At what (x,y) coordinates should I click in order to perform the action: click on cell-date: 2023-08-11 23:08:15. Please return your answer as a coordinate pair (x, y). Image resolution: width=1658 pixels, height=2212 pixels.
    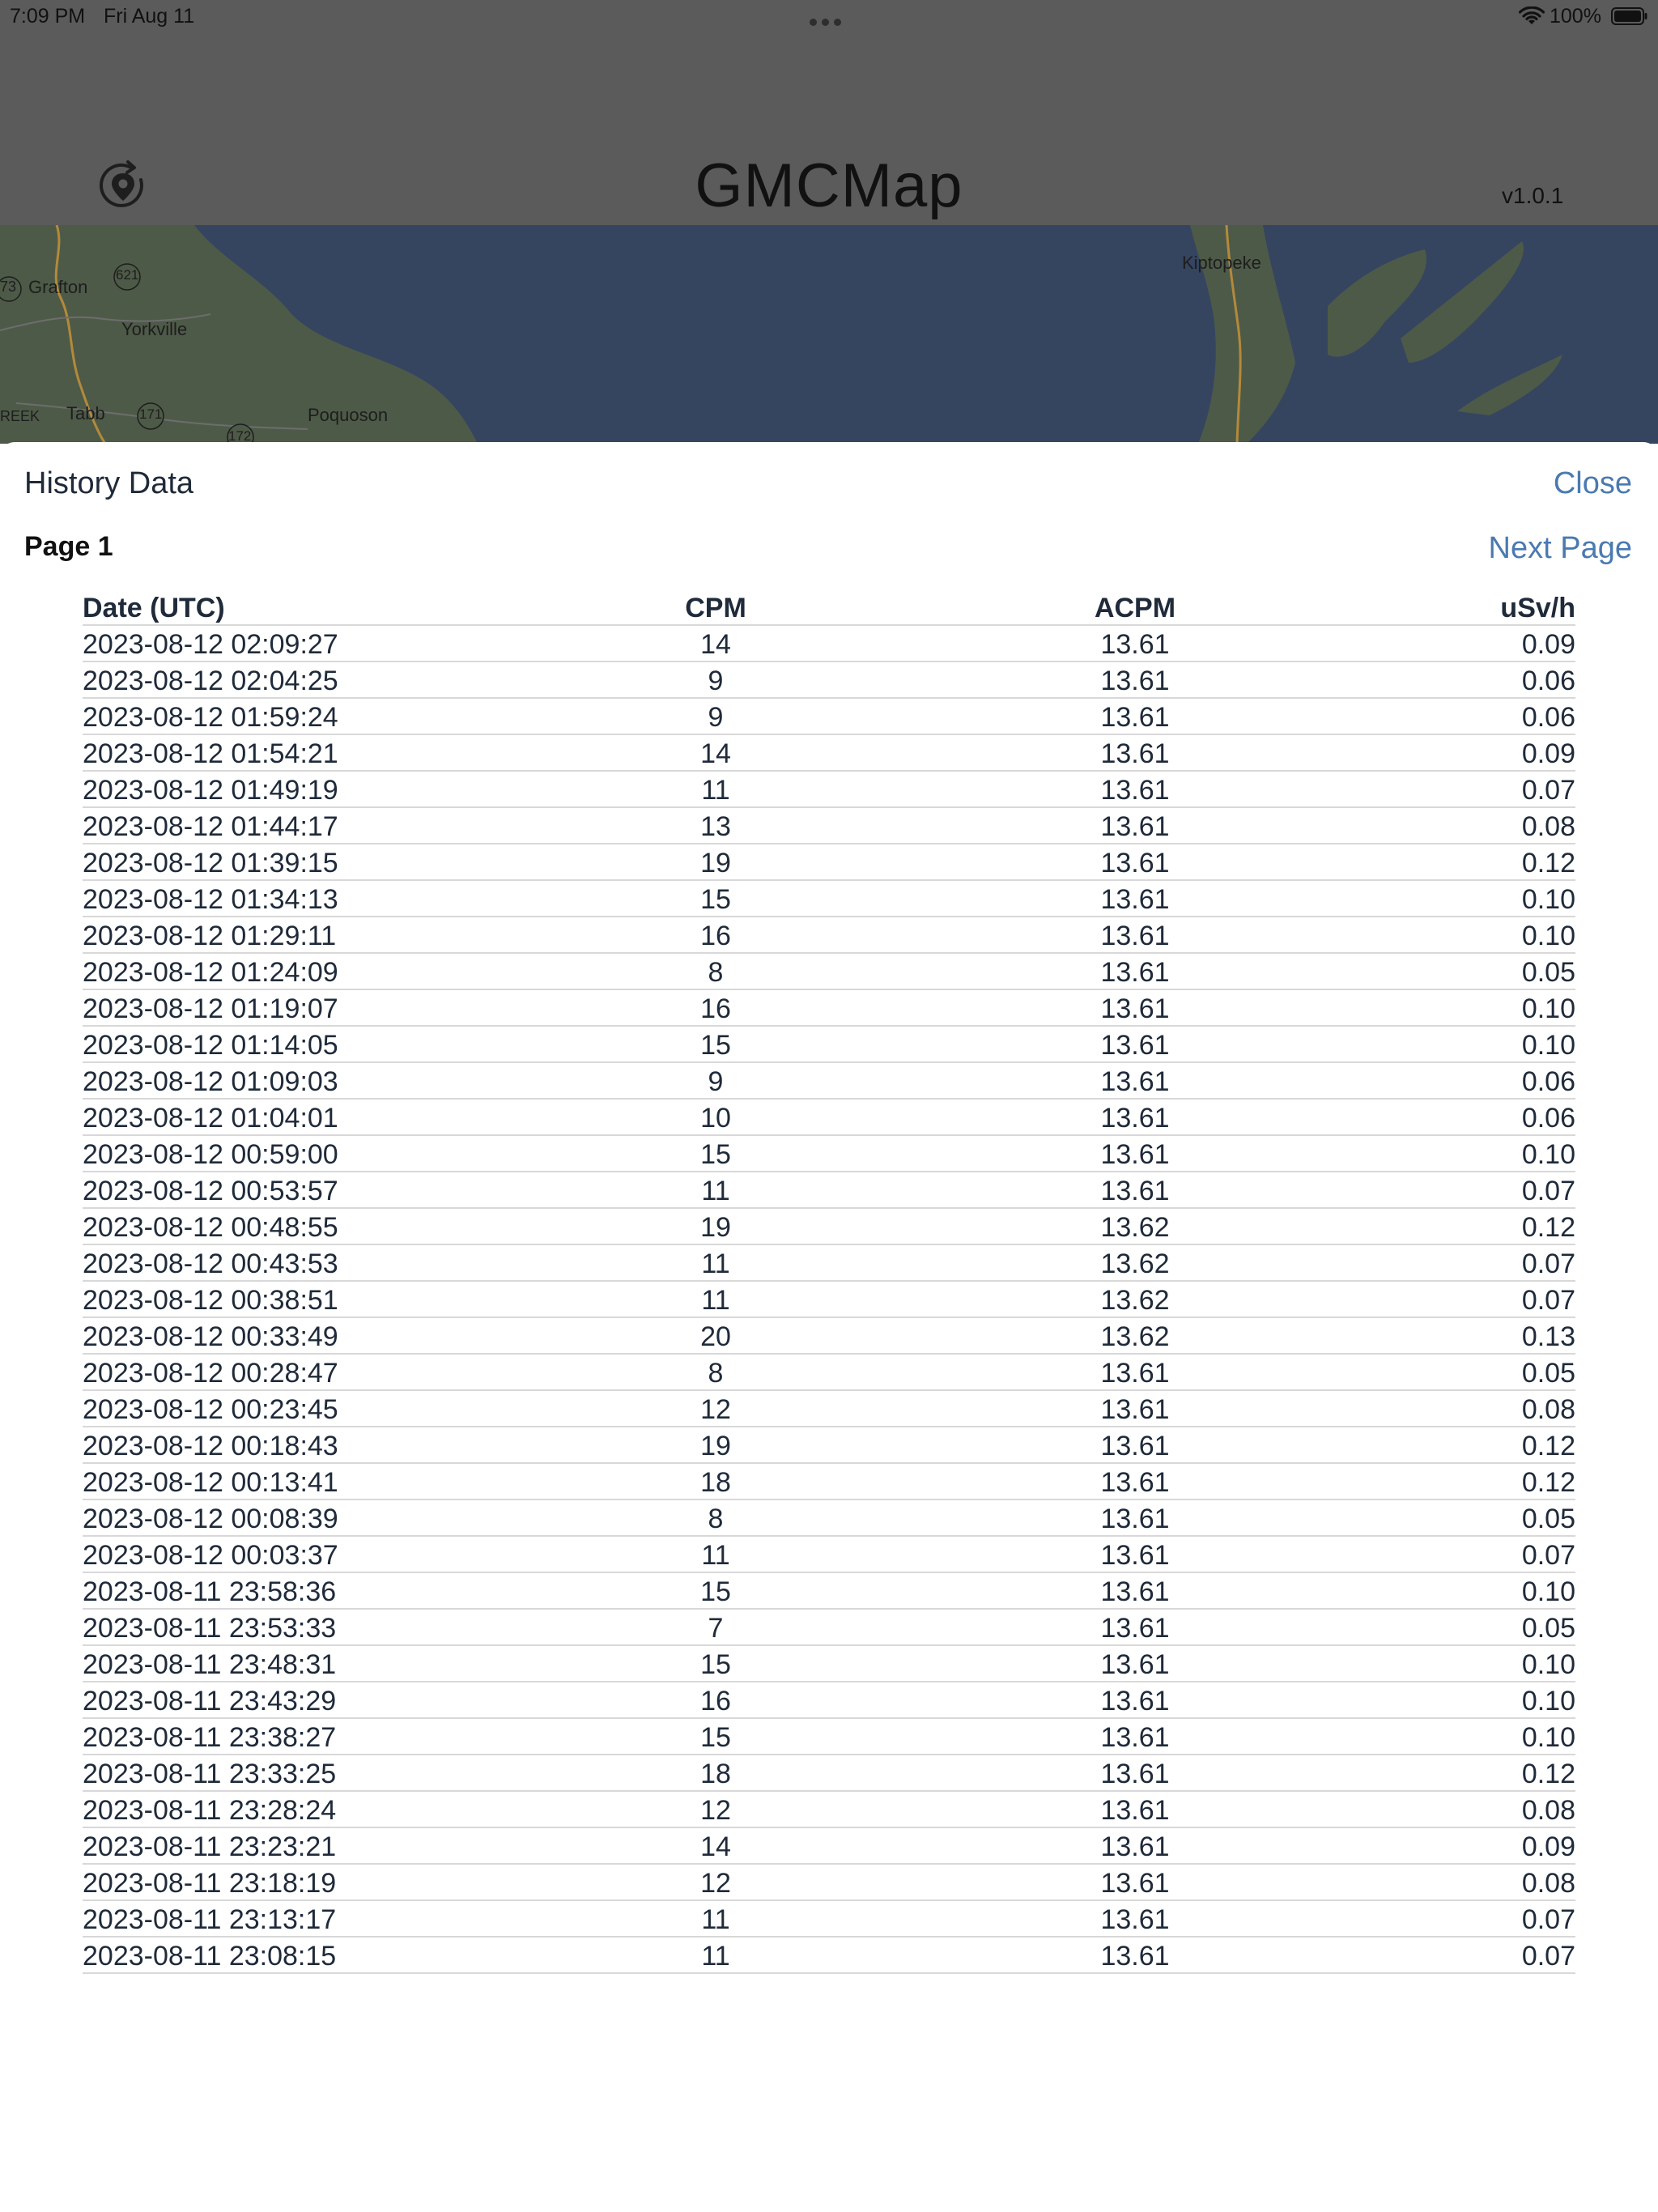
    Looking at the image, I should click on (210, 1957).